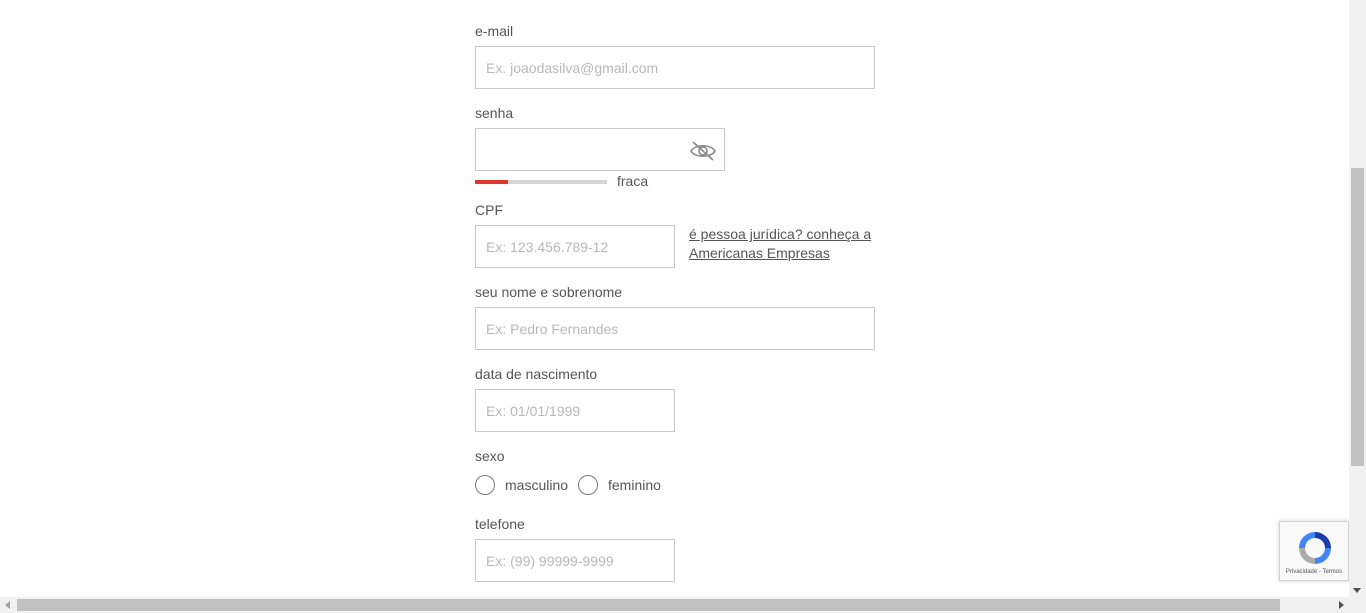 The image size is (1366, 613). Describe the element at coordinates (536, 485) in the screenshot. I see `radio-masculino-label: masculino` at that location.